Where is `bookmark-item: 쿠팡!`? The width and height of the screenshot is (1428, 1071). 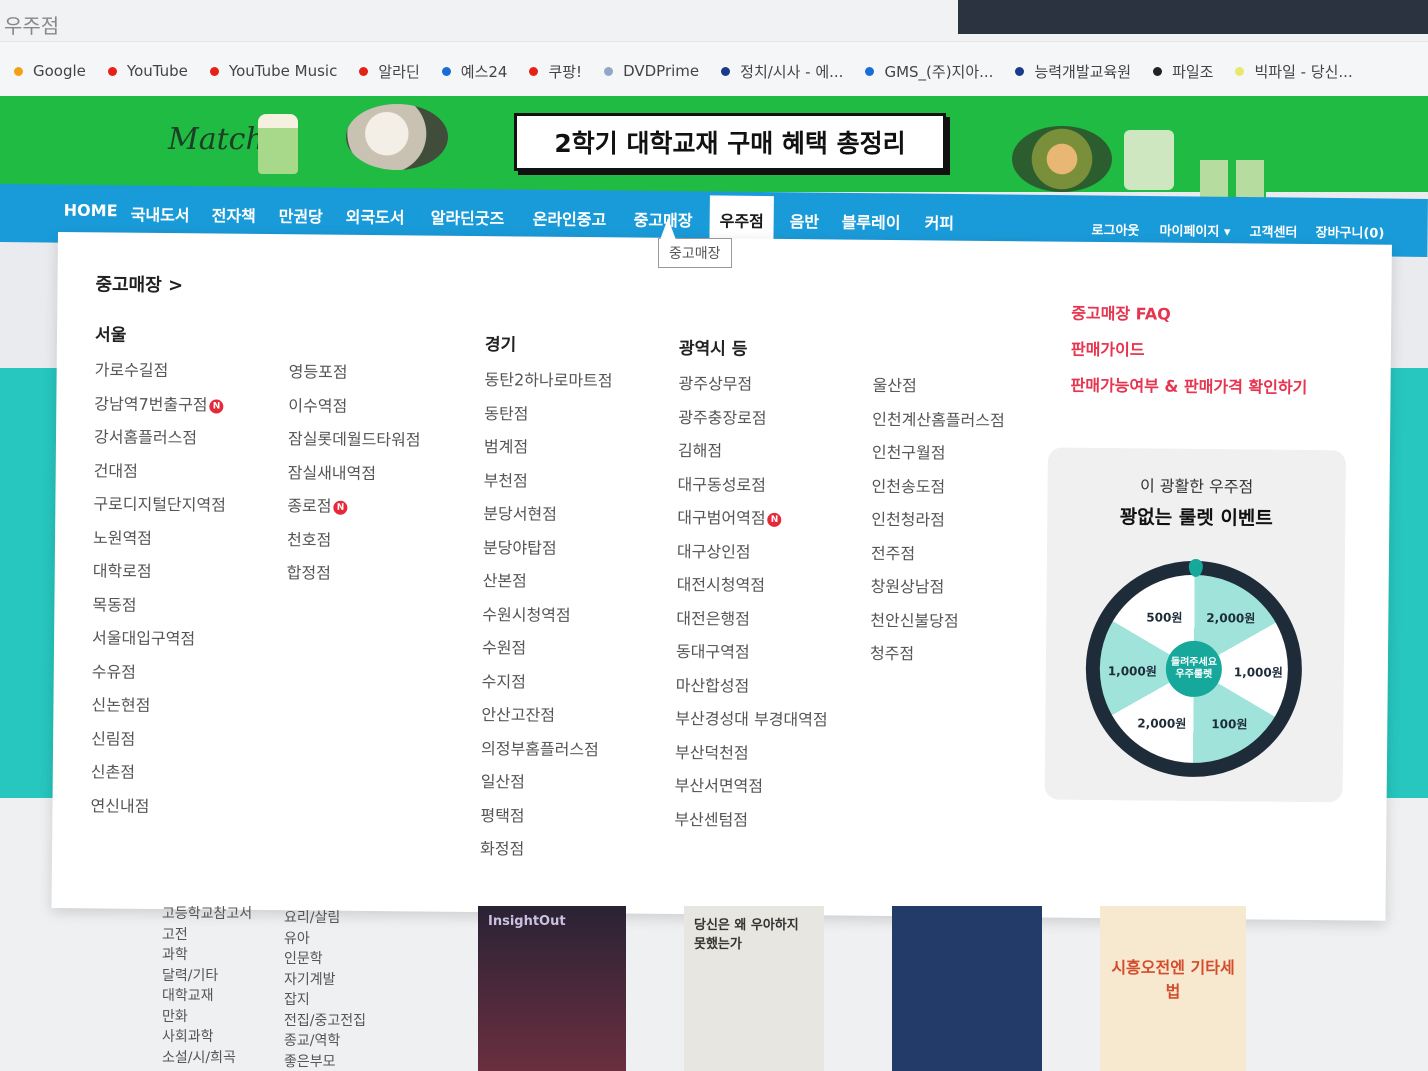 bookmark-item: 쿠팡! is located at coordinates (555, 71).